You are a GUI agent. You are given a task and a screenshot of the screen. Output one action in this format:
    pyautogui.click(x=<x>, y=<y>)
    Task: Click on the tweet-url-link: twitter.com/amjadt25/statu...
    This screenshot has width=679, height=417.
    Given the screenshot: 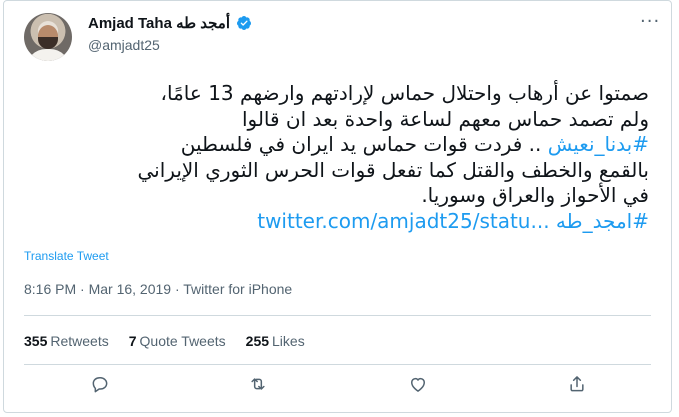 What is the action you would take?
    pyautogui.click(x=403, y=221)
    